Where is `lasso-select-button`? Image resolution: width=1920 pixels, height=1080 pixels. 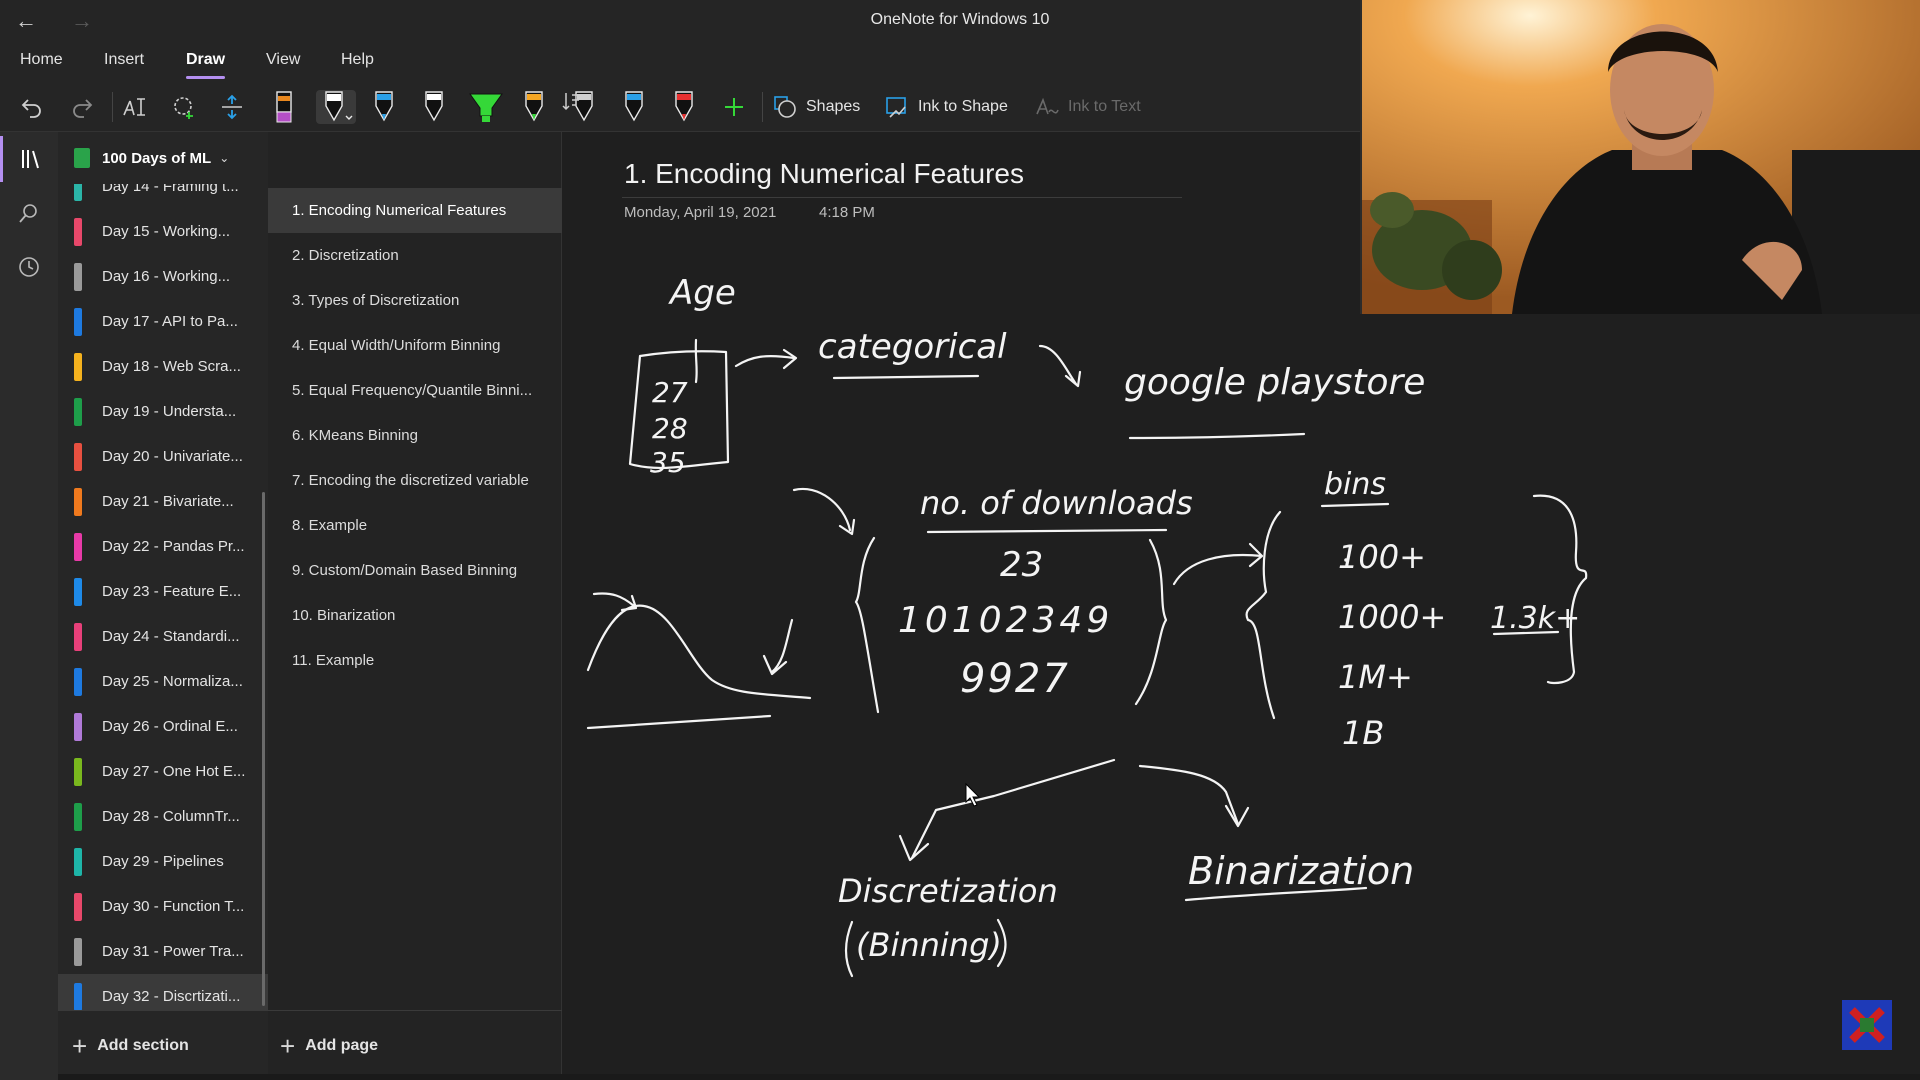
lasso-select-button is located at coordinates (184, 107).